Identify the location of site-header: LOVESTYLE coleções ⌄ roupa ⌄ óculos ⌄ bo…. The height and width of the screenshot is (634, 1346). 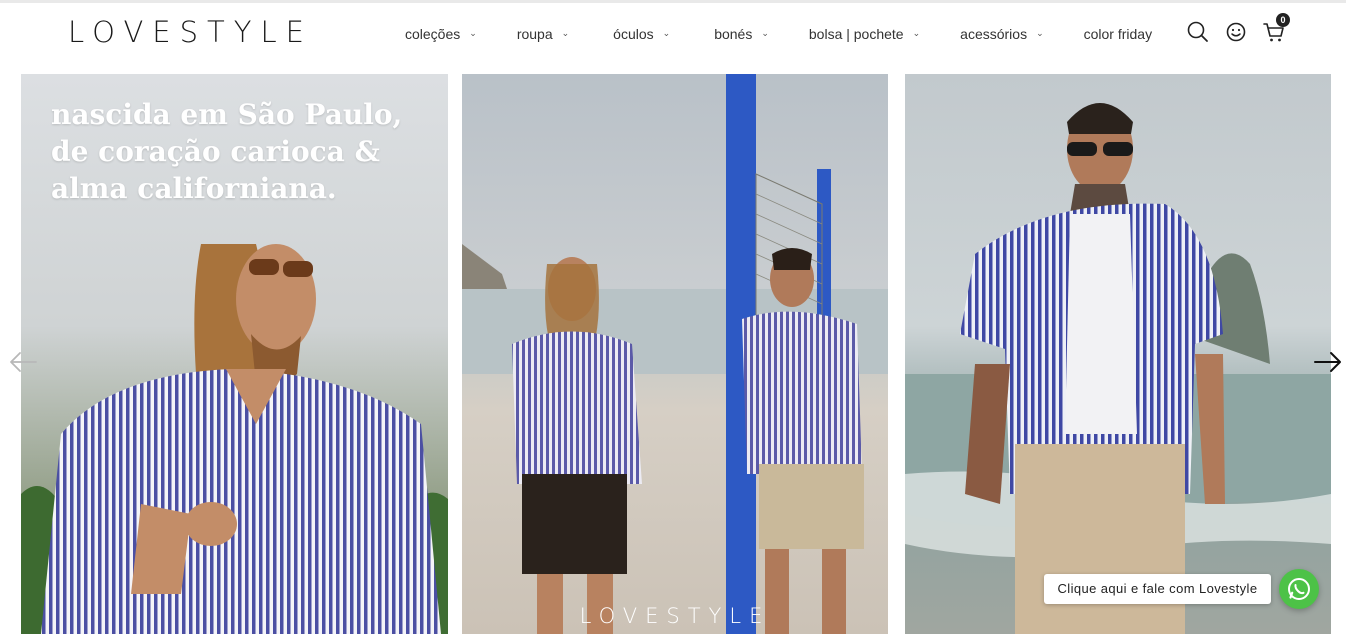
(673, 35).